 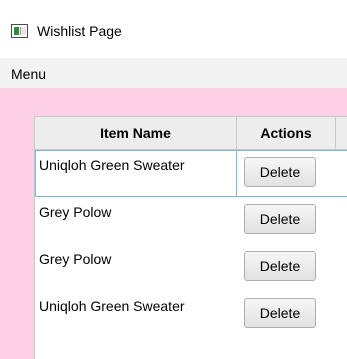 What do you see at coordinates (28, 74) in the screenshot?
I see `menu-button: Menu` at bounding box center [28, 74].